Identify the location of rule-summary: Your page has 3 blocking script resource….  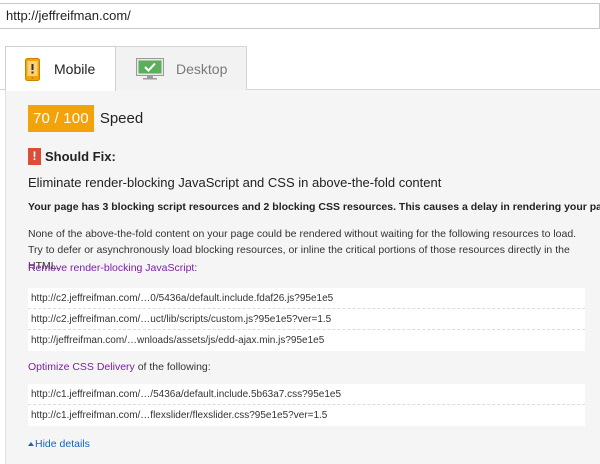
(314, 207).